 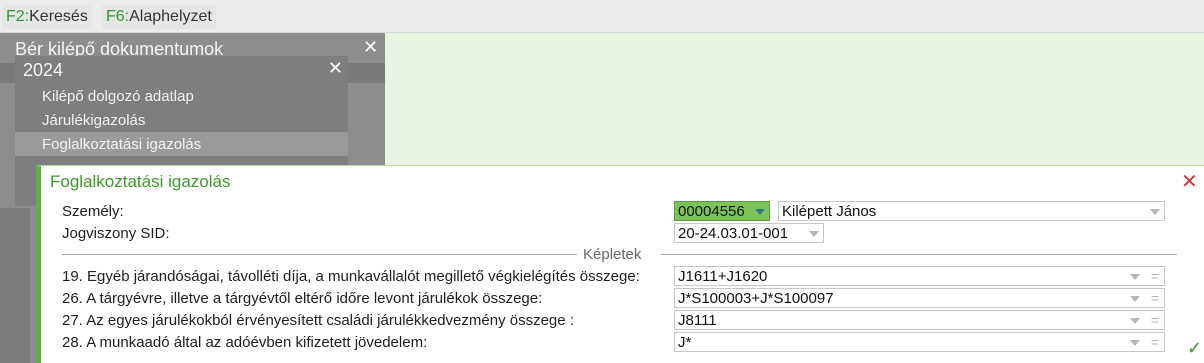 What do you see at coordinates (181, 144) in the screenshot?
I see `menu-item-employment-certificate: Foglalkoztatási igazolás` at bounding box center [181, 144].